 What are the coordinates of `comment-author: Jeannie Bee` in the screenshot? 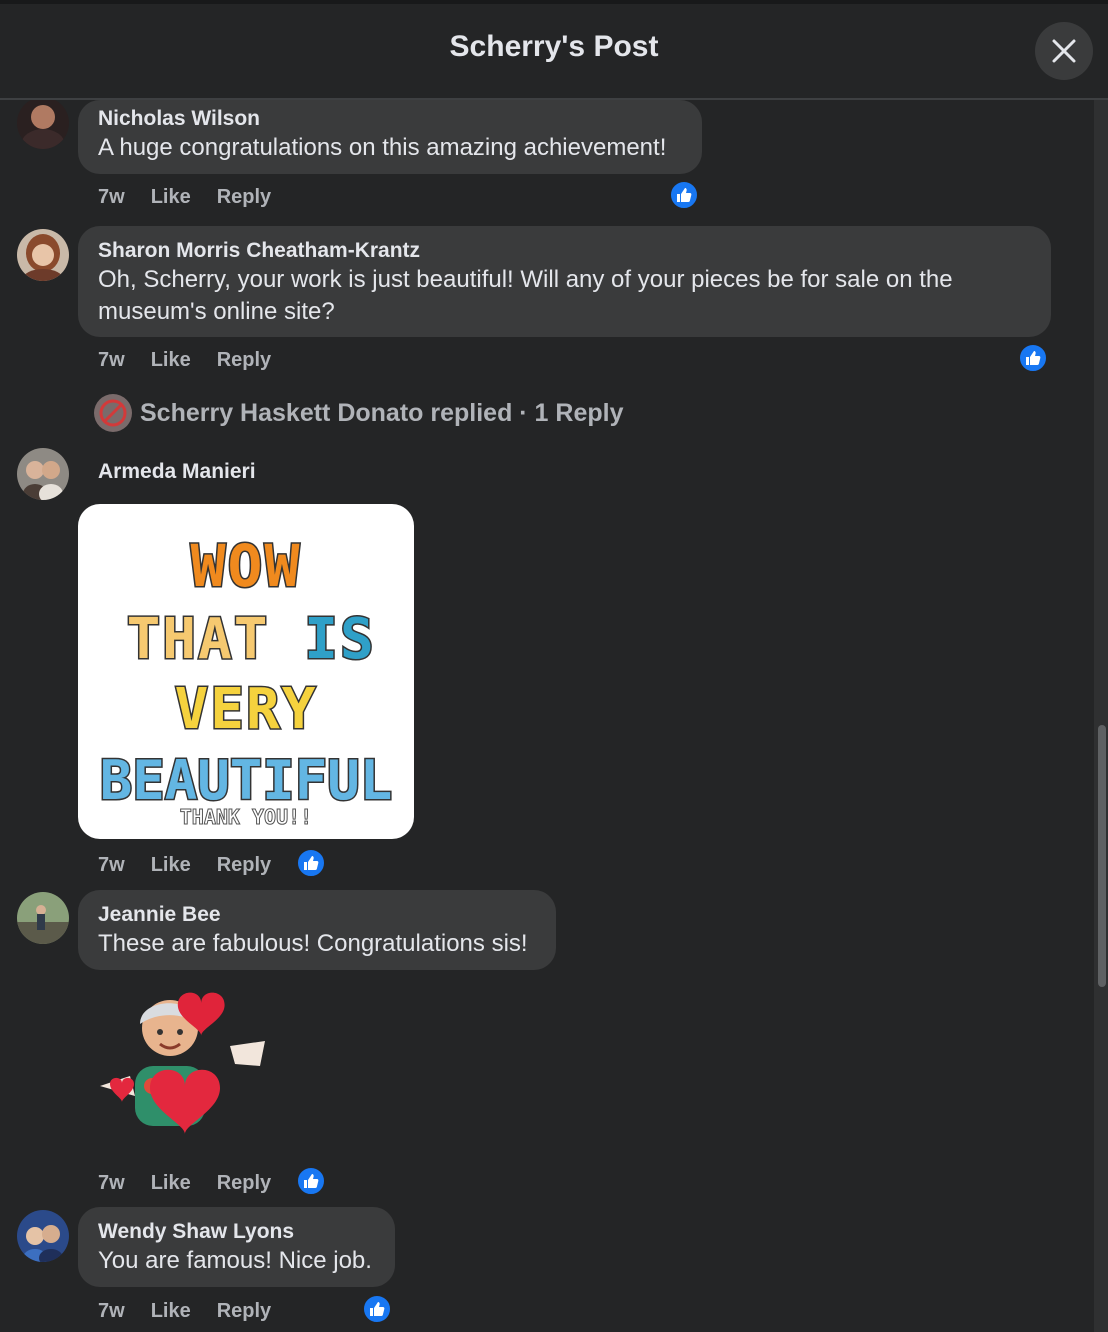 It's located at (317, 915).